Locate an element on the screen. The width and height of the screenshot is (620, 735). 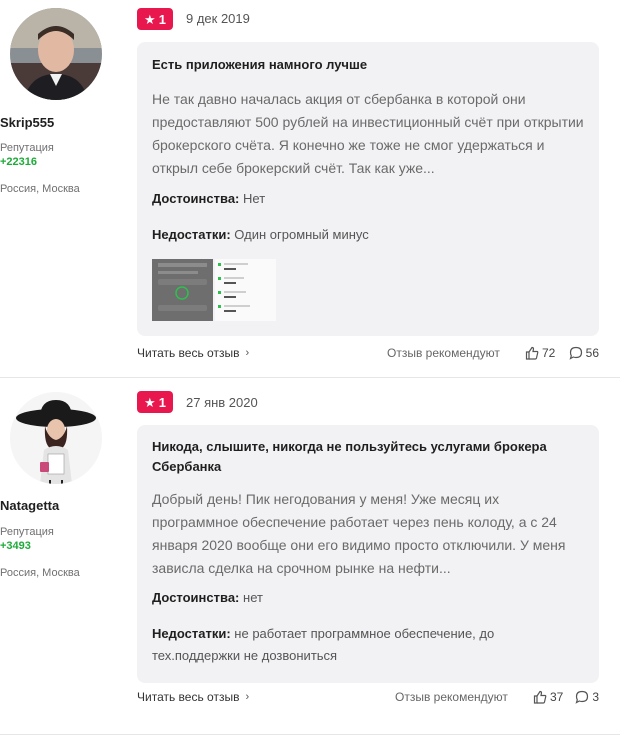
like-button: 37 is located at coordinates (548, 697).